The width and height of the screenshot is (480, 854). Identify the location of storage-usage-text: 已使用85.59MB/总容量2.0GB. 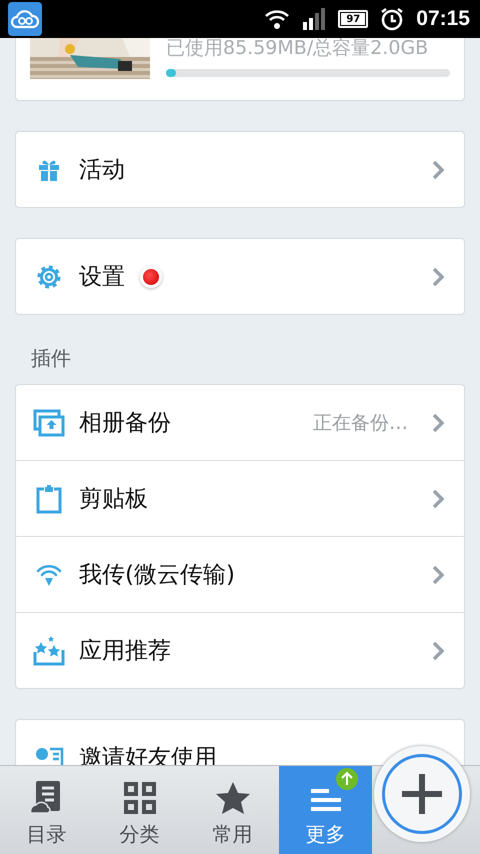
(298, 49).